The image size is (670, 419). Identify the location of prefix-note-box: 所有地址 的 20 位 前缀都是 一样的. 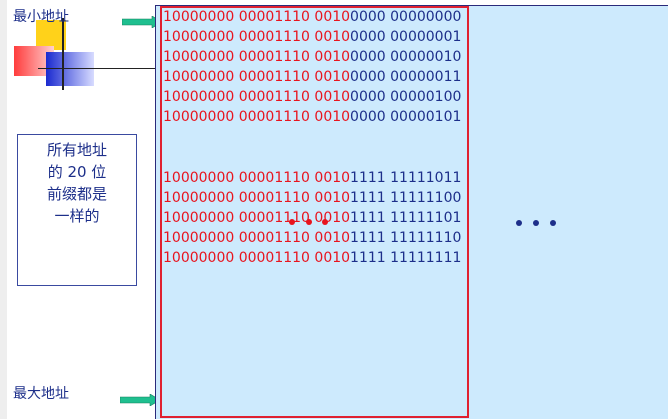
(77, 210).